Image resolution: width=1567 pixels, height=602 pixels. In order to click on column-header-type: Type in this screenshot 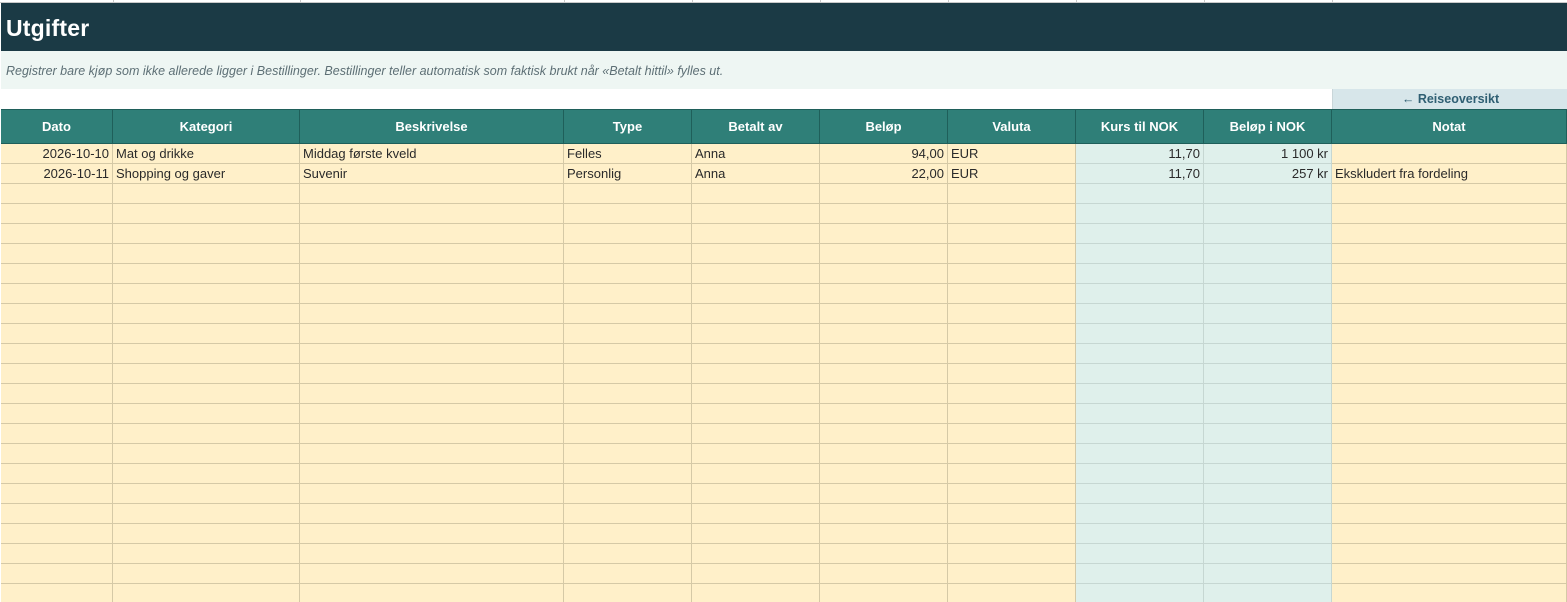, I will do `click(628, 127)`.